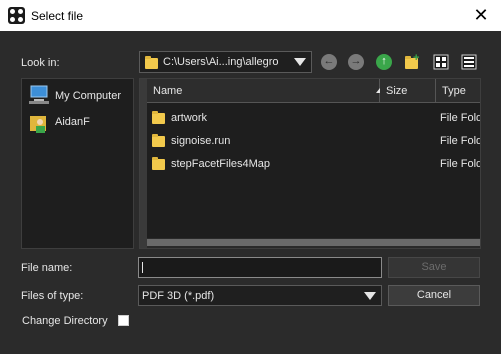  Describe the element at coordinates (189, 118) in the screenshot. I see `file-name: artwork` at that location.